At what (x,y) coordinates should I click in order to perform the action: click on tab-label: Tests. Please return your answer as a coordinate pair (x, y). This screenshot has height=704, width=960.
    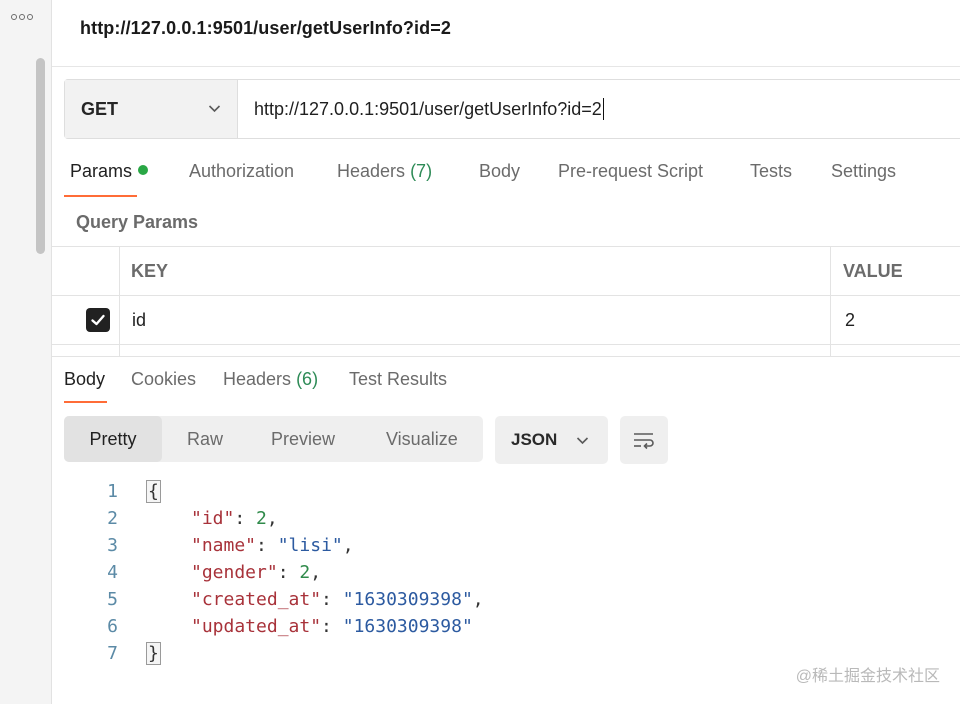
    Looking at the image, I should click on (771, 171).